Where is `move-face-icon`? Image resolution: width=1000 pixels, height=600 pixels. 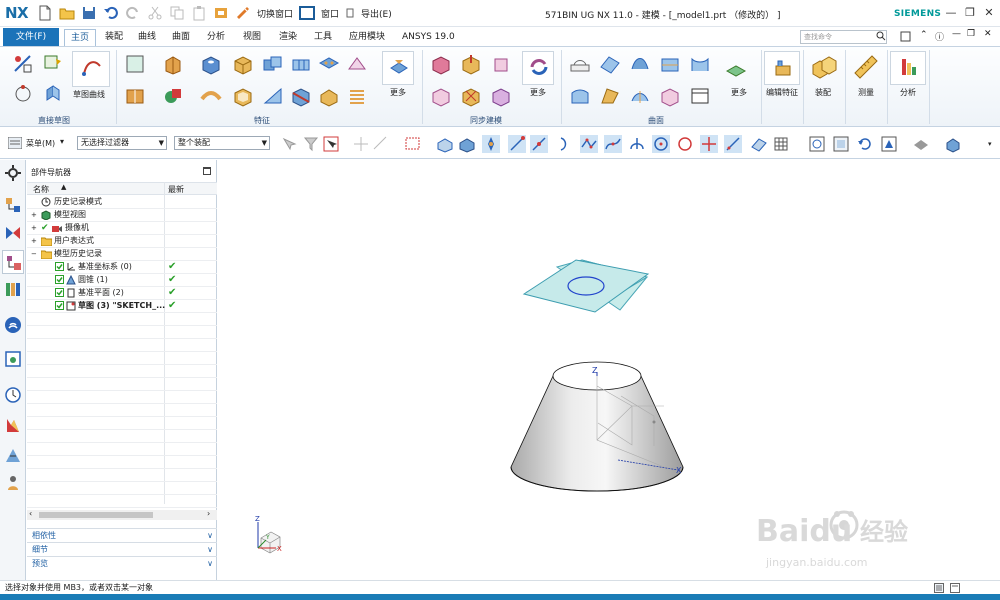
move-face-icon is located at coordinates (441, 64).